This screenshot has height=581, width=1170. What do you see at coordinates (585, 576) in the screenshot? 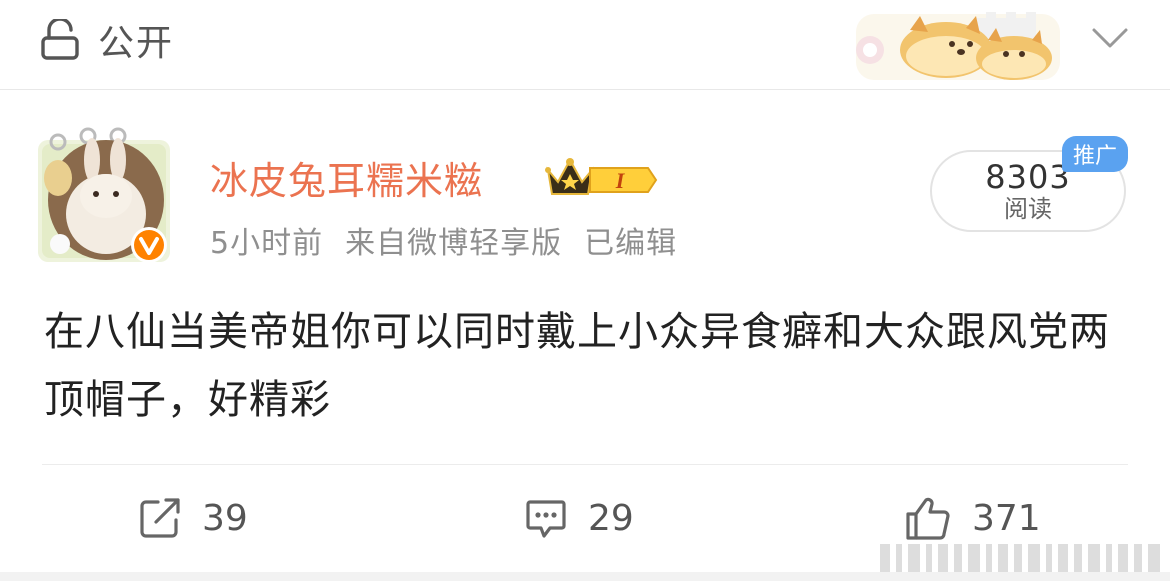
I see `bottom-separator` at bounding box center [585, 576].